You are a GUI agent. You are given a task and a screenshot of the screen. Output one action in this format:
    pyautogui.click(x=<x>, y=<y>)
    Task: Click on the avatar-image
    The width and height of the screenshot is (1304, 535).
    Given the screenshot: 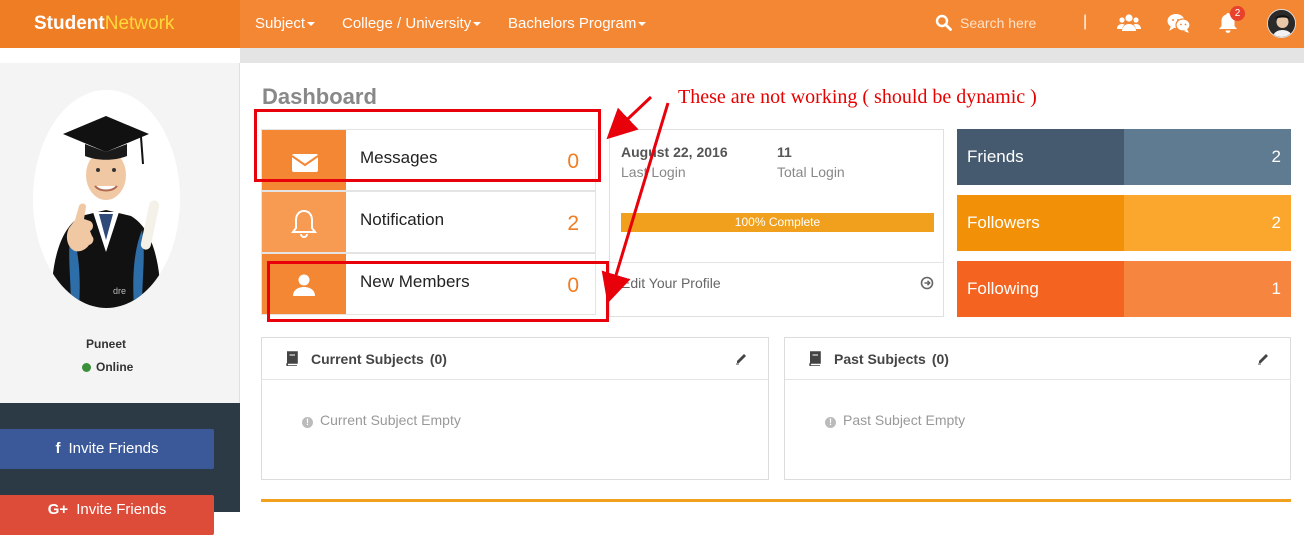 What is the action you would take?
    pyautogui.click(x=1281, y=23)
    